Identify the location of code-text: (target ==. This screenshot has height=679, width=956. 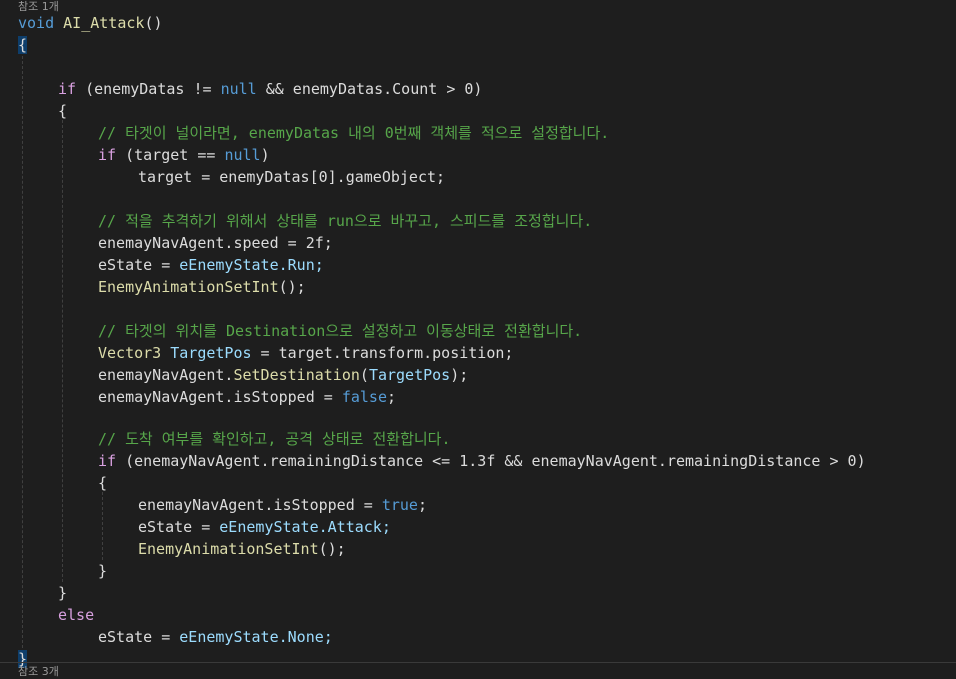
(170, 155).